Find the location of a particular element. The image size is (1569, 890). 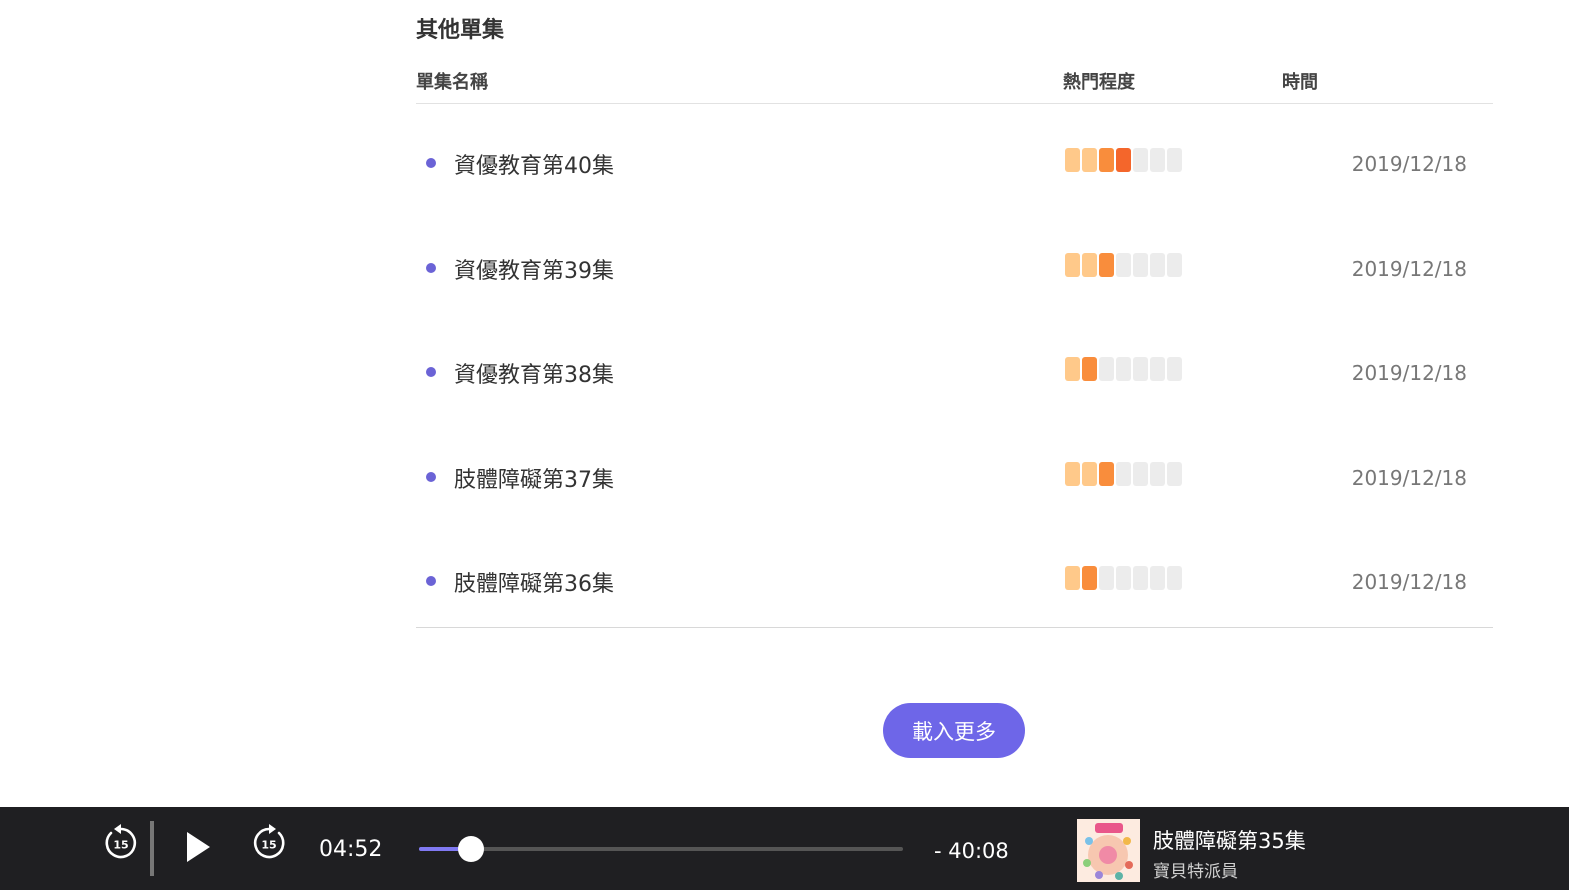

audio-player-bar: 15 15 04:52 - 40:08 肢體障礙第35集 寶貝特派員 is located at coordinates (784, 848).